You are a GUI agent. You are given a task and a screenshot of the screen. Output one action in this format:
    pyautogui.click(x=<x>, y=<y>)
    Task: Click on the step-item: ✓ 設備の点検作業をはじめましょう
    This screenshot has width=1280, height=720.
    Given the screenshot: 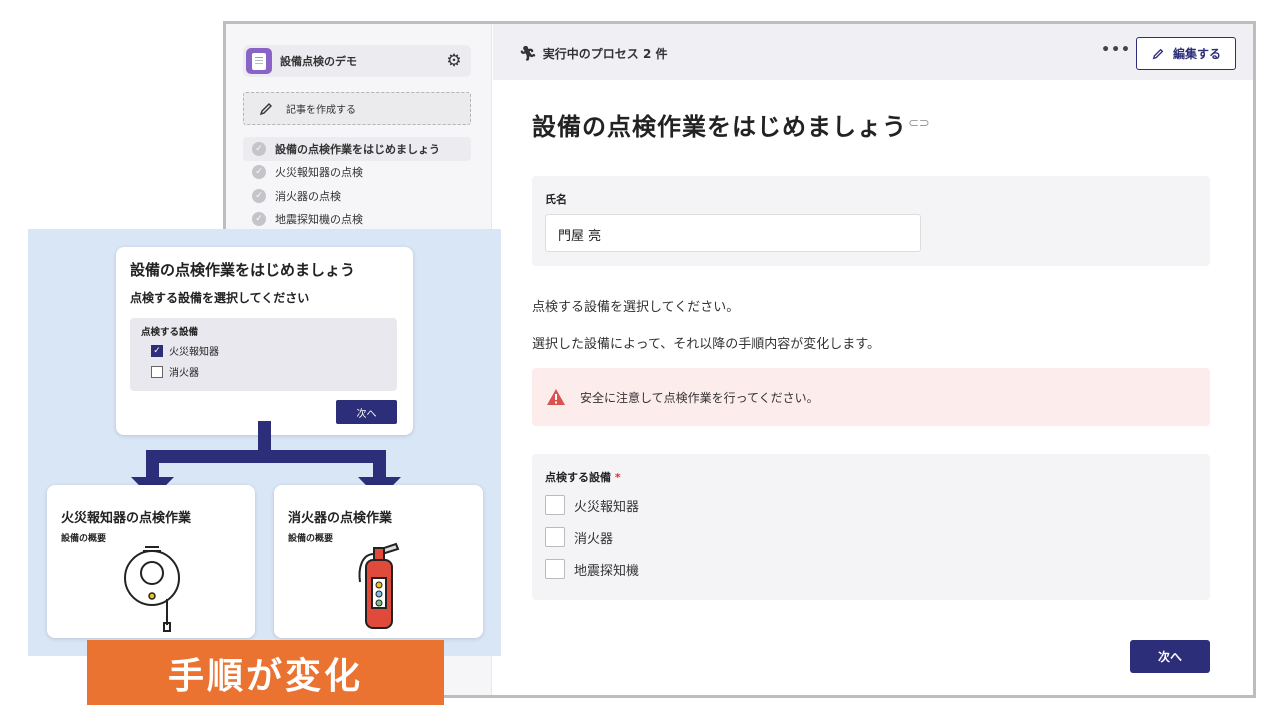 What is the action you would take?
    pyautogui.click(x=357, y=149)
    